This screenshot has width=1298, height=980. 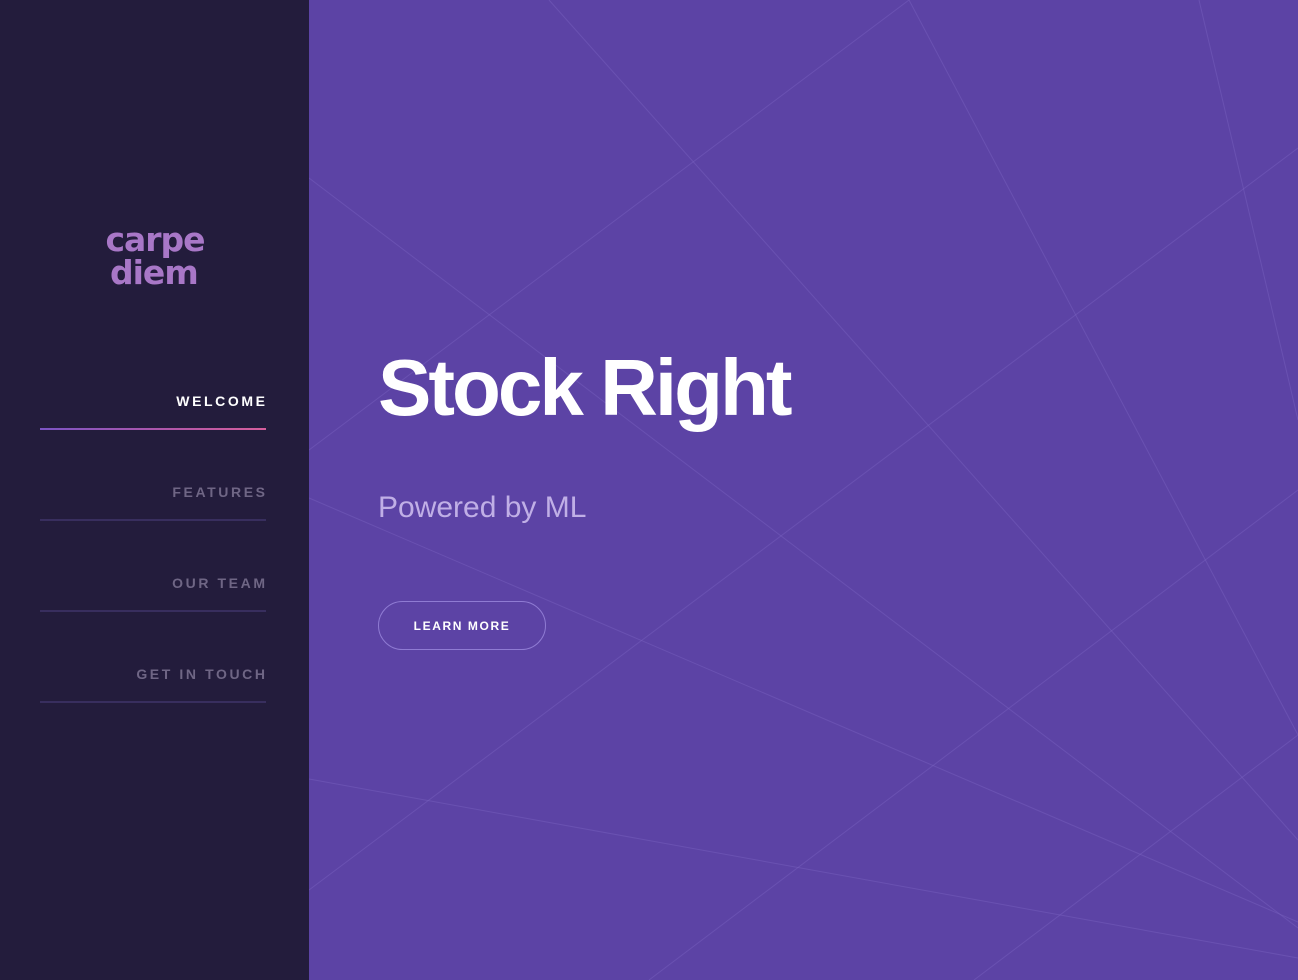 I want to click on hero-title: Stock Right, so click(x=585, y=387).